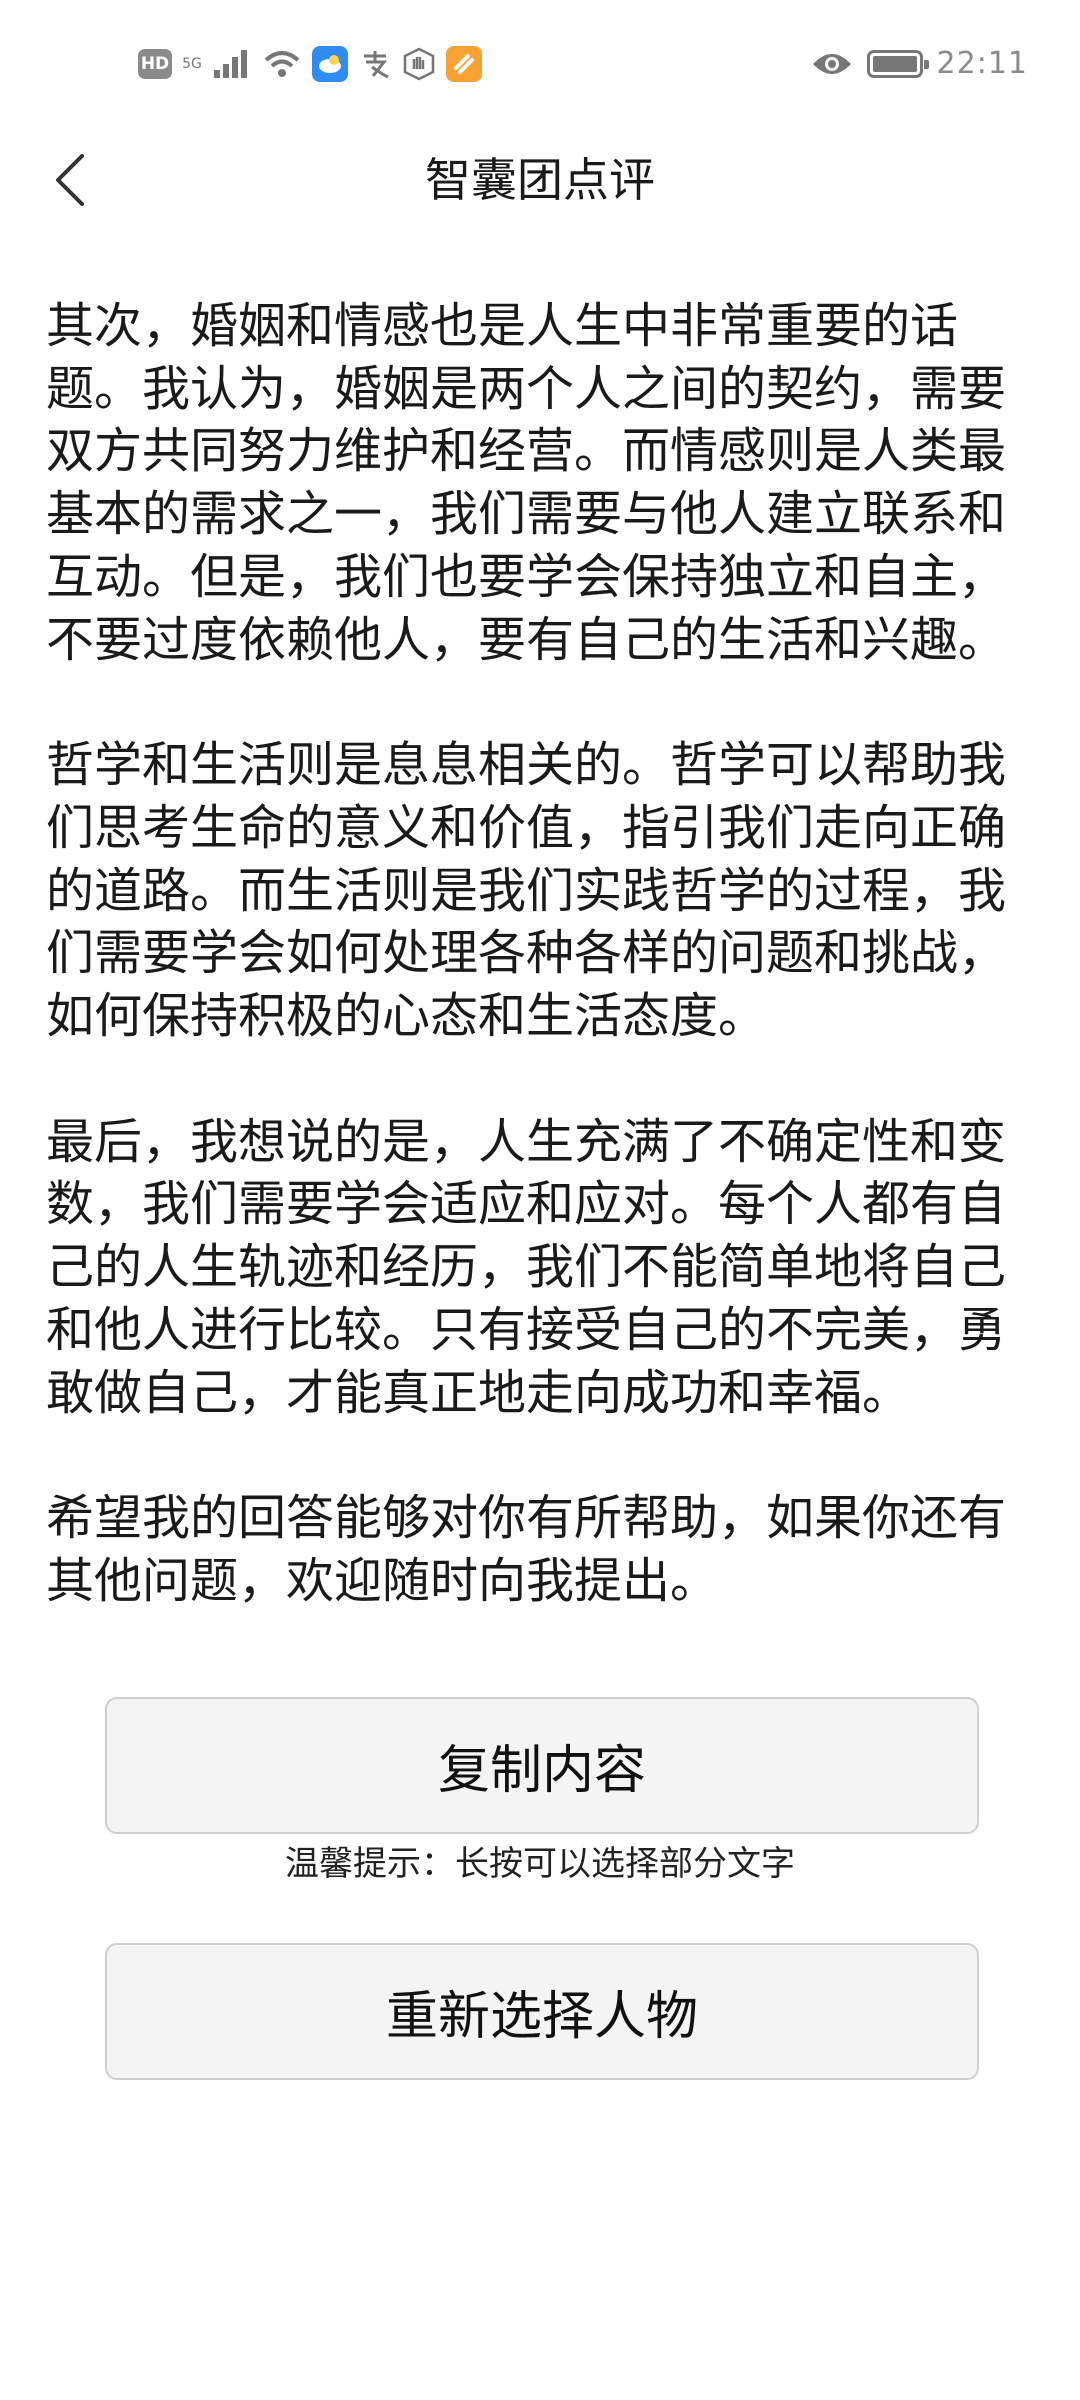 The height and width of the screenshot is (2400, 1080). What do you see at coordinates (419, 64) in the screenshot?
I see `hand-icon` at bounding box center [419, 64].